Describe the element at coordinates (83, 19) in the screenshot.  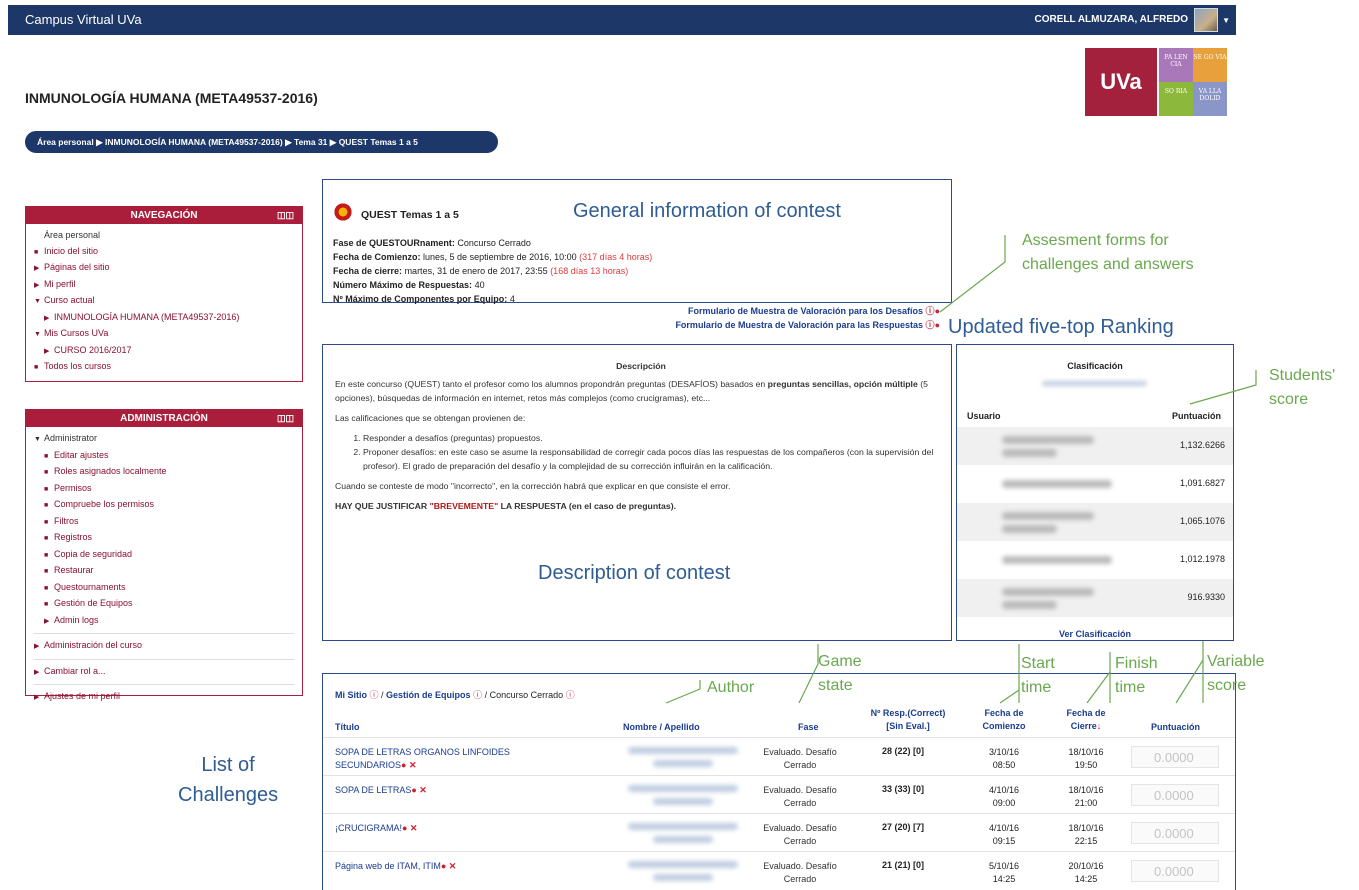
I see `site-brand-link: Campus Virtual UVa` at that location.